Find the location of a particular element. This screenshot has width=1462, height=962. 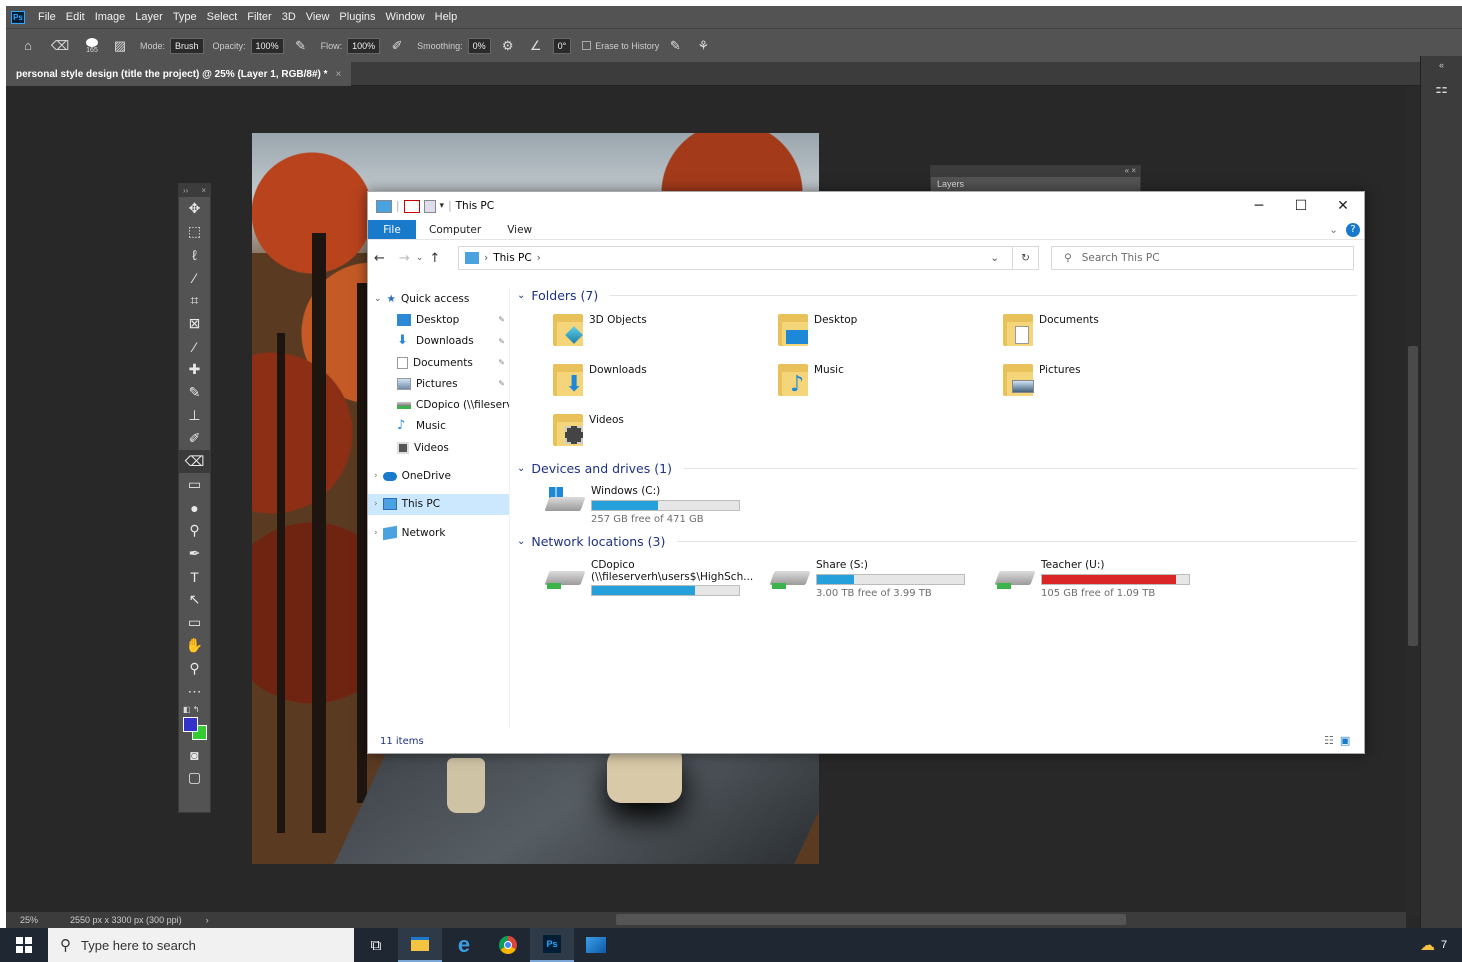

menu-view: View is located at coordinates (318, 17).